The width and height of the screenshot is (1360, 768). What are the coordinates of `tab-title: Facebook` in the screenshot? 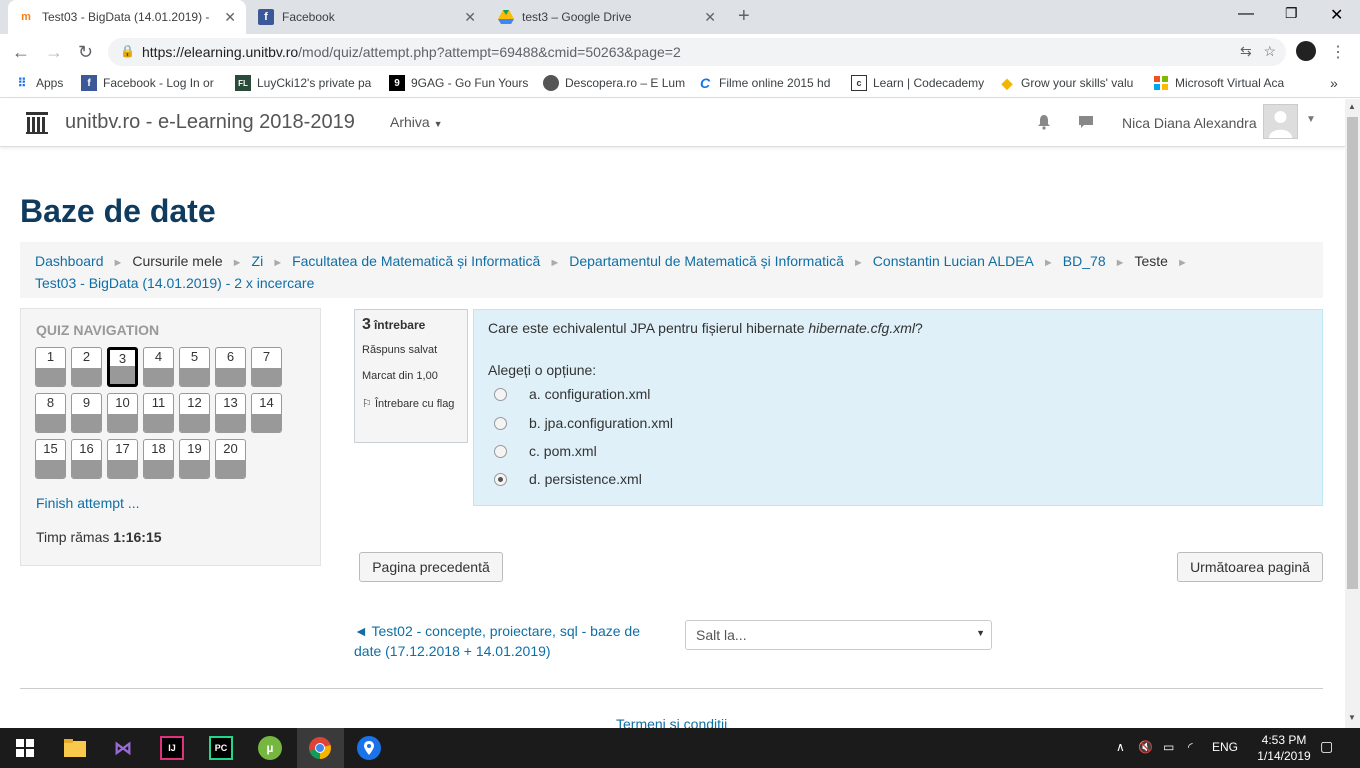 It's located at (308, 17).